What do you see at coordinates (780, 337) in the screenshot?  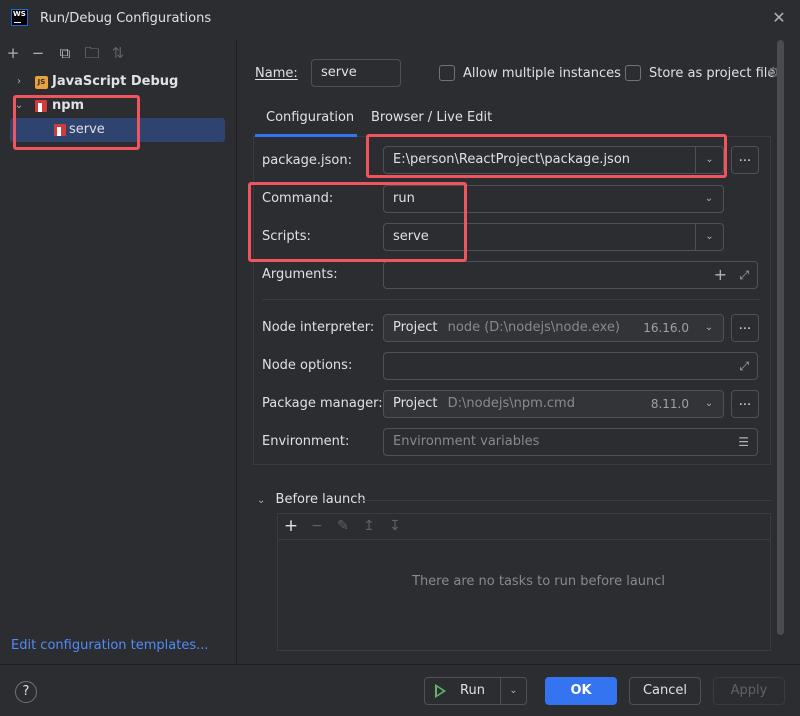 I see `scrollbar` at bounding box center [780, 337].